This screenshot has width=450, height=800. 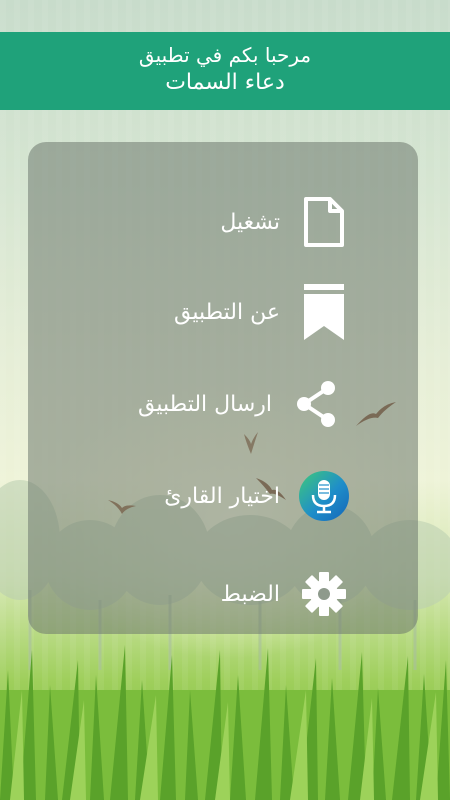 What do you see at coordinates (324, 496) in the screenshot?
I see `microphone-icon` at bounding box center [324, 496].